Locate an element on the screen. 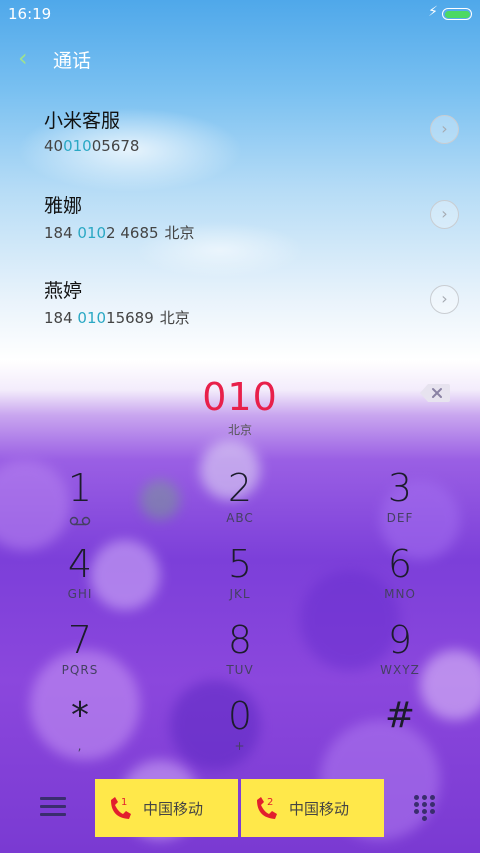  backspace-icon is located at coordinates (435, 393).